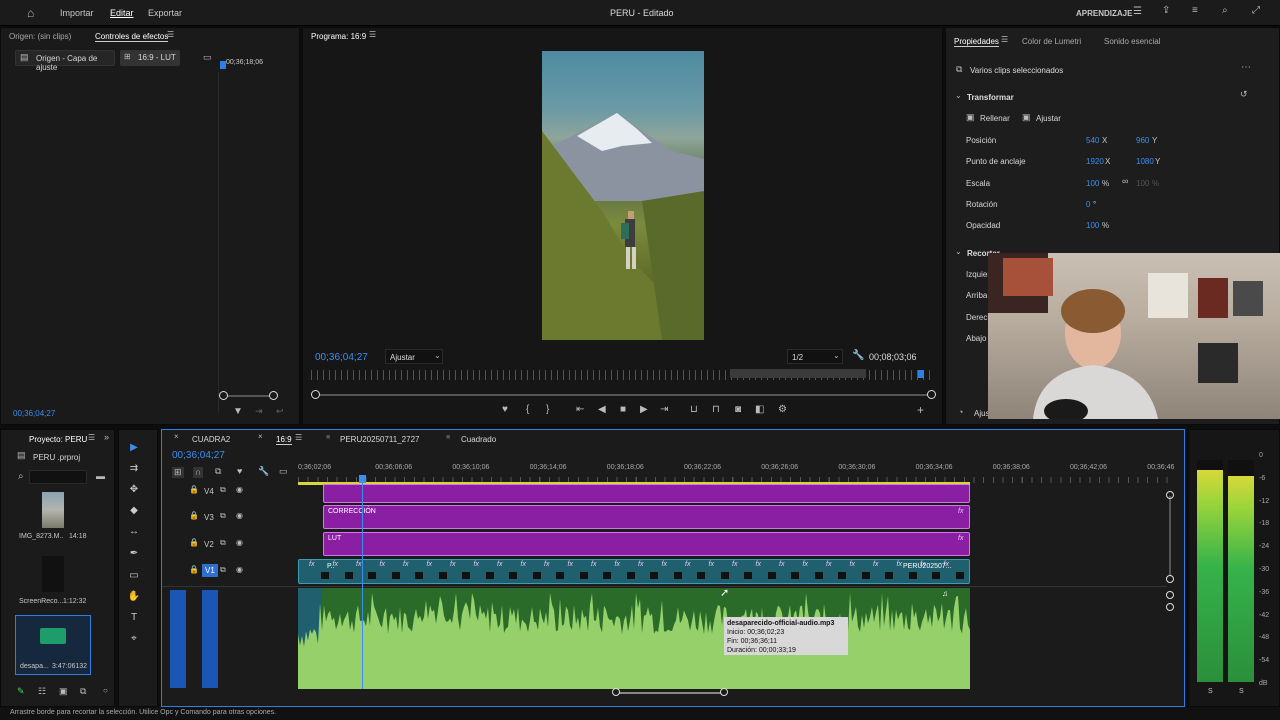 This screenshot has width=1280, height=720. What do you see at coordinates (372, 35) in the screenshot?
I see `program-menu-icon: ☰` at bounding box center [372, 35].